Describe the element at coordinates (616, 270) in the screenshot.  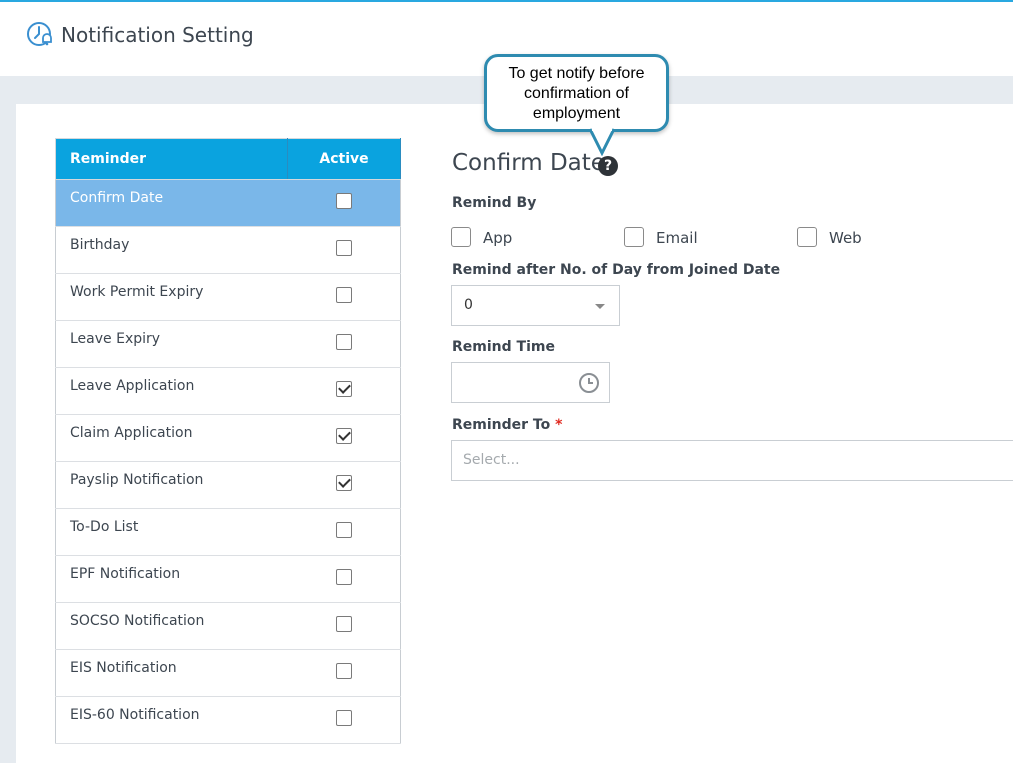
I see `remind-after-label: Remind after No. of Day from Joined Date` at that location.